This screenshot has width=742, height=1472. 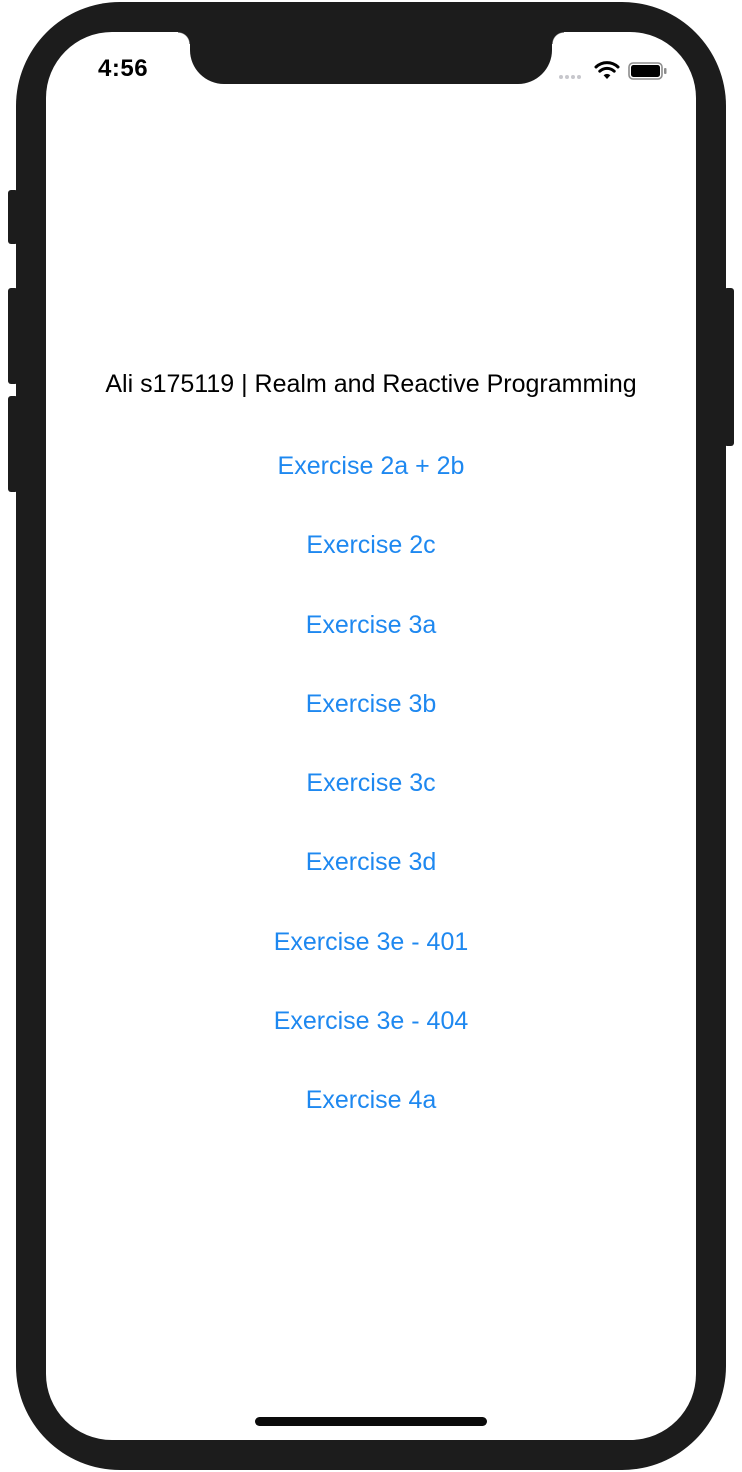 I want to click on exercise-2a-2b-button: Exercise 2a + 2b, so click(x=371, y=487).